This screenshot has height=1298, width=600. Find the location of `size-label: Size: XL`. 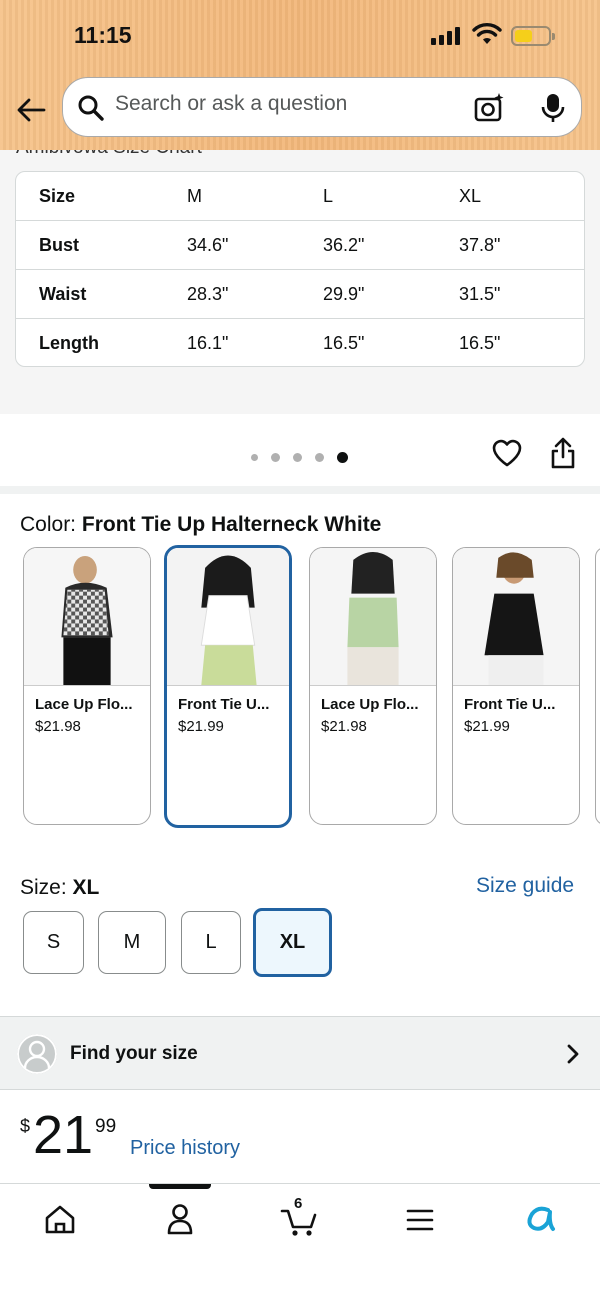

size-label: Size: XL is located at coordinates (59, 888).